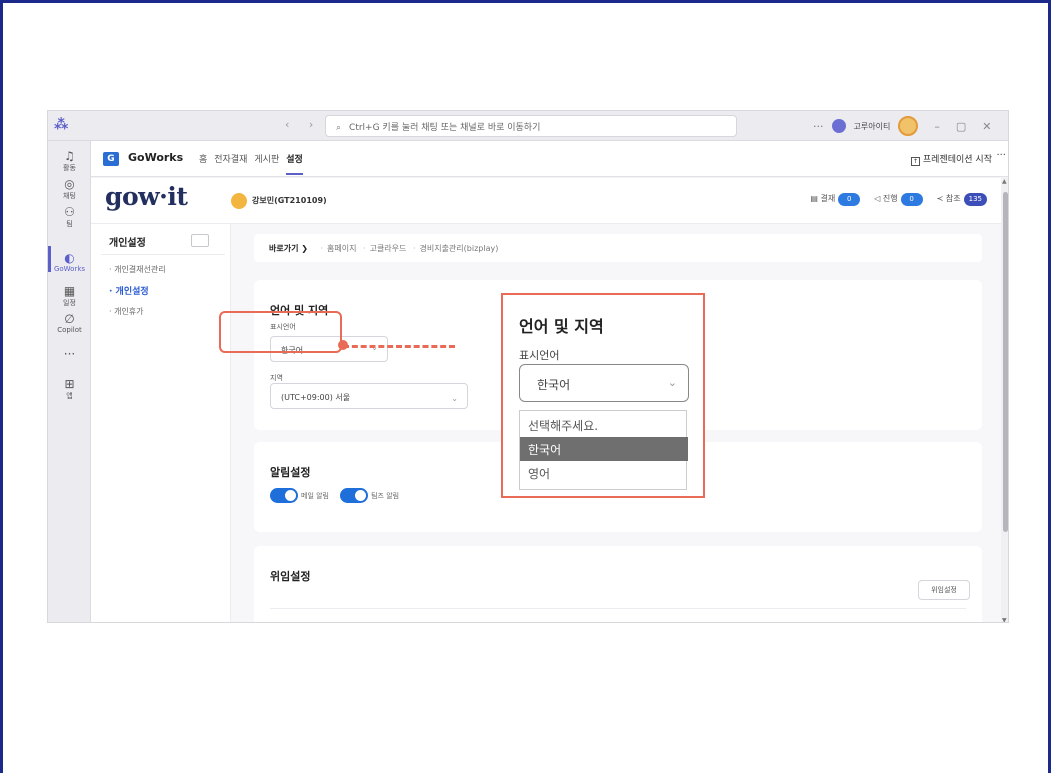 This screenshot has height=773, width=1051. What do you see at coordinates (69, 291) in the screenshot?
I see `calendar-icon: ▦` at bounding box center [69, 291].